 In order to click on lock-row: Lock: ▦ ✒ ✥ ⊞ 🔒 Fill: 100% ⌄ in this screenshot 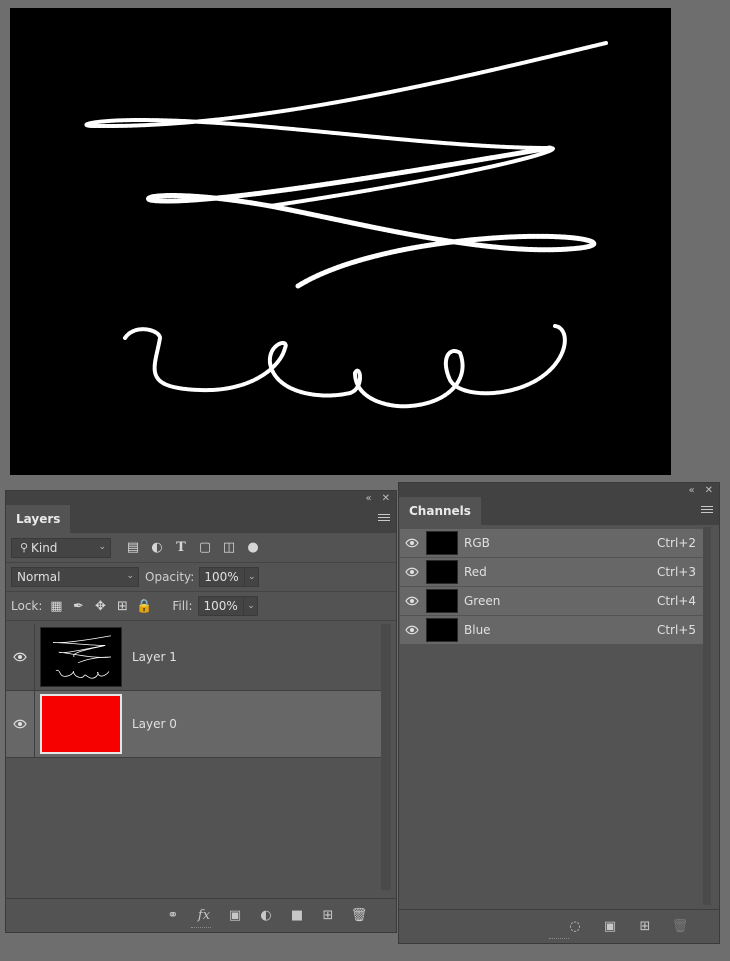, I will do `click(201, 606)`.